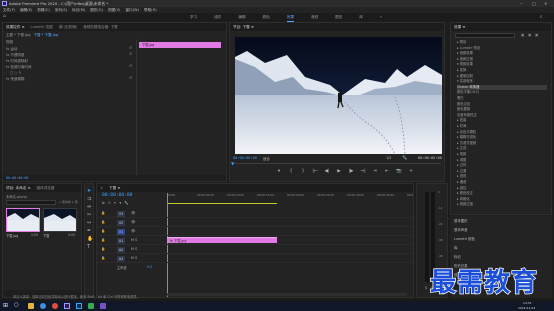 This screenshot has width=554, height=311. Describe the element at coordinates (426, 288) in the screenshot. I see `solo-left-button: S` at that location.